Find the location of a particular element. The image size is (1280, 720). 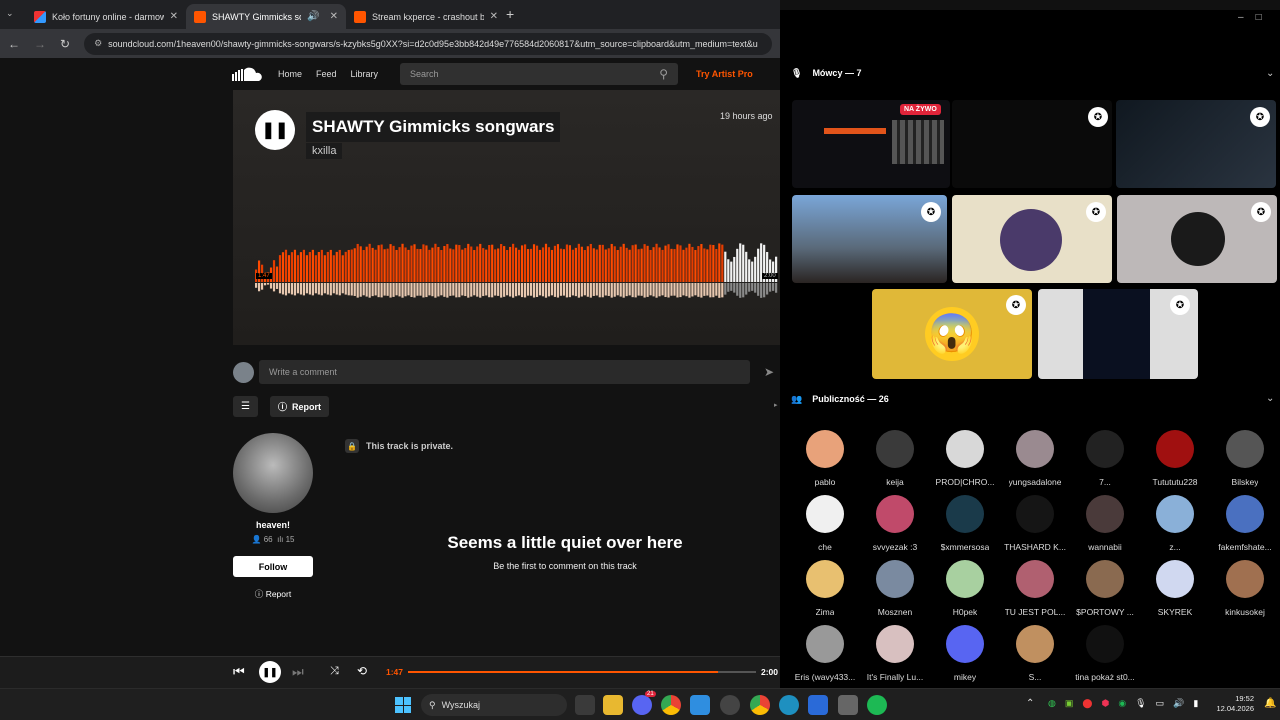

tab-list-chevron-icon: ⌄ is located at coordinates (10, 13).